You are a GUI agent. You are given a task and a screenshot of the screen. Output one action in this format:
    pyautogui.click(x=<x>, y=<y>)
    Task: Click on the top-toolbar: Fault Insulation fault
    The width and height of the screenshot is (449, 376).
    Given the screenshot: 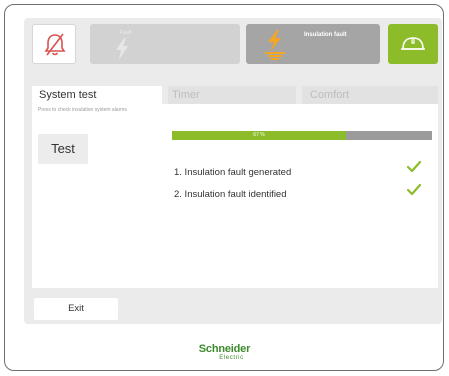 What is the action you would take?
    pyautogui.click(x=235, y=45)
    